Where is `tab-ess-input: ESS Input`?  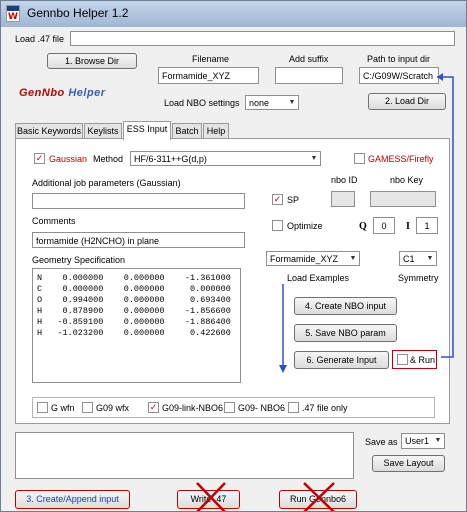 tab-ess-input: ESS Input is located at coordinates (147, 130).